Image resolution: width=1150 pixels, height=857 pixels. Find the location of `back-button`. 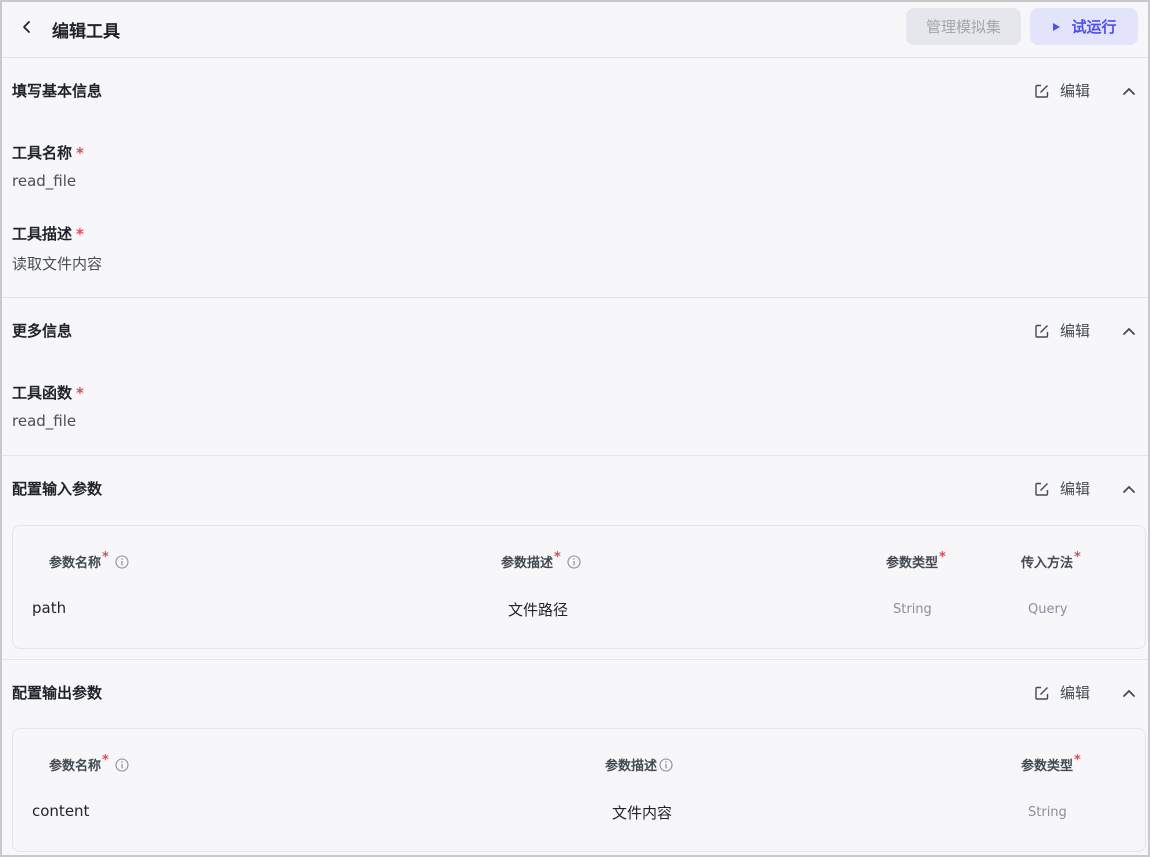

back-button is located at coordinates (27, 27).